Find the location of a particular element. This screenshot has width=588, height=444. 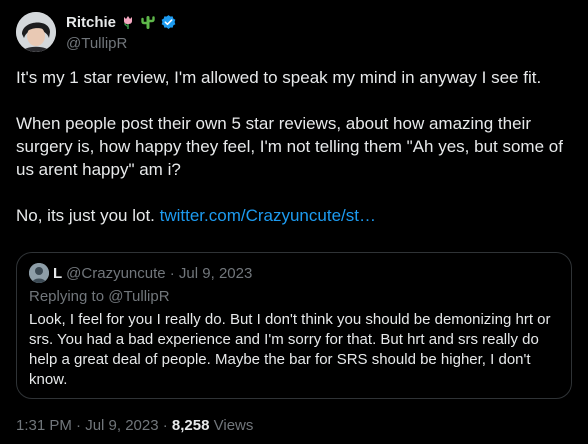

tweet-header: Ritchie @TullipR is located at coordinates (121, 32).